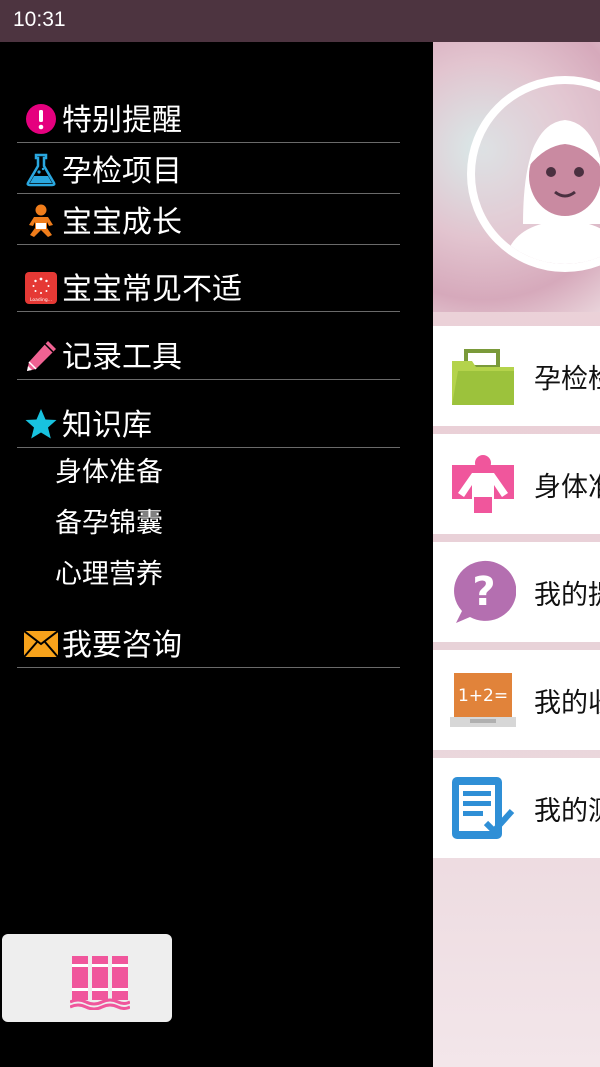 The width and height of the screenshot is (600, 1067). What do you see at coordinates (208, 637) in the screenshot?
I see `menu-item-consultation: 我要咨询` at bounding box center [208, 637].